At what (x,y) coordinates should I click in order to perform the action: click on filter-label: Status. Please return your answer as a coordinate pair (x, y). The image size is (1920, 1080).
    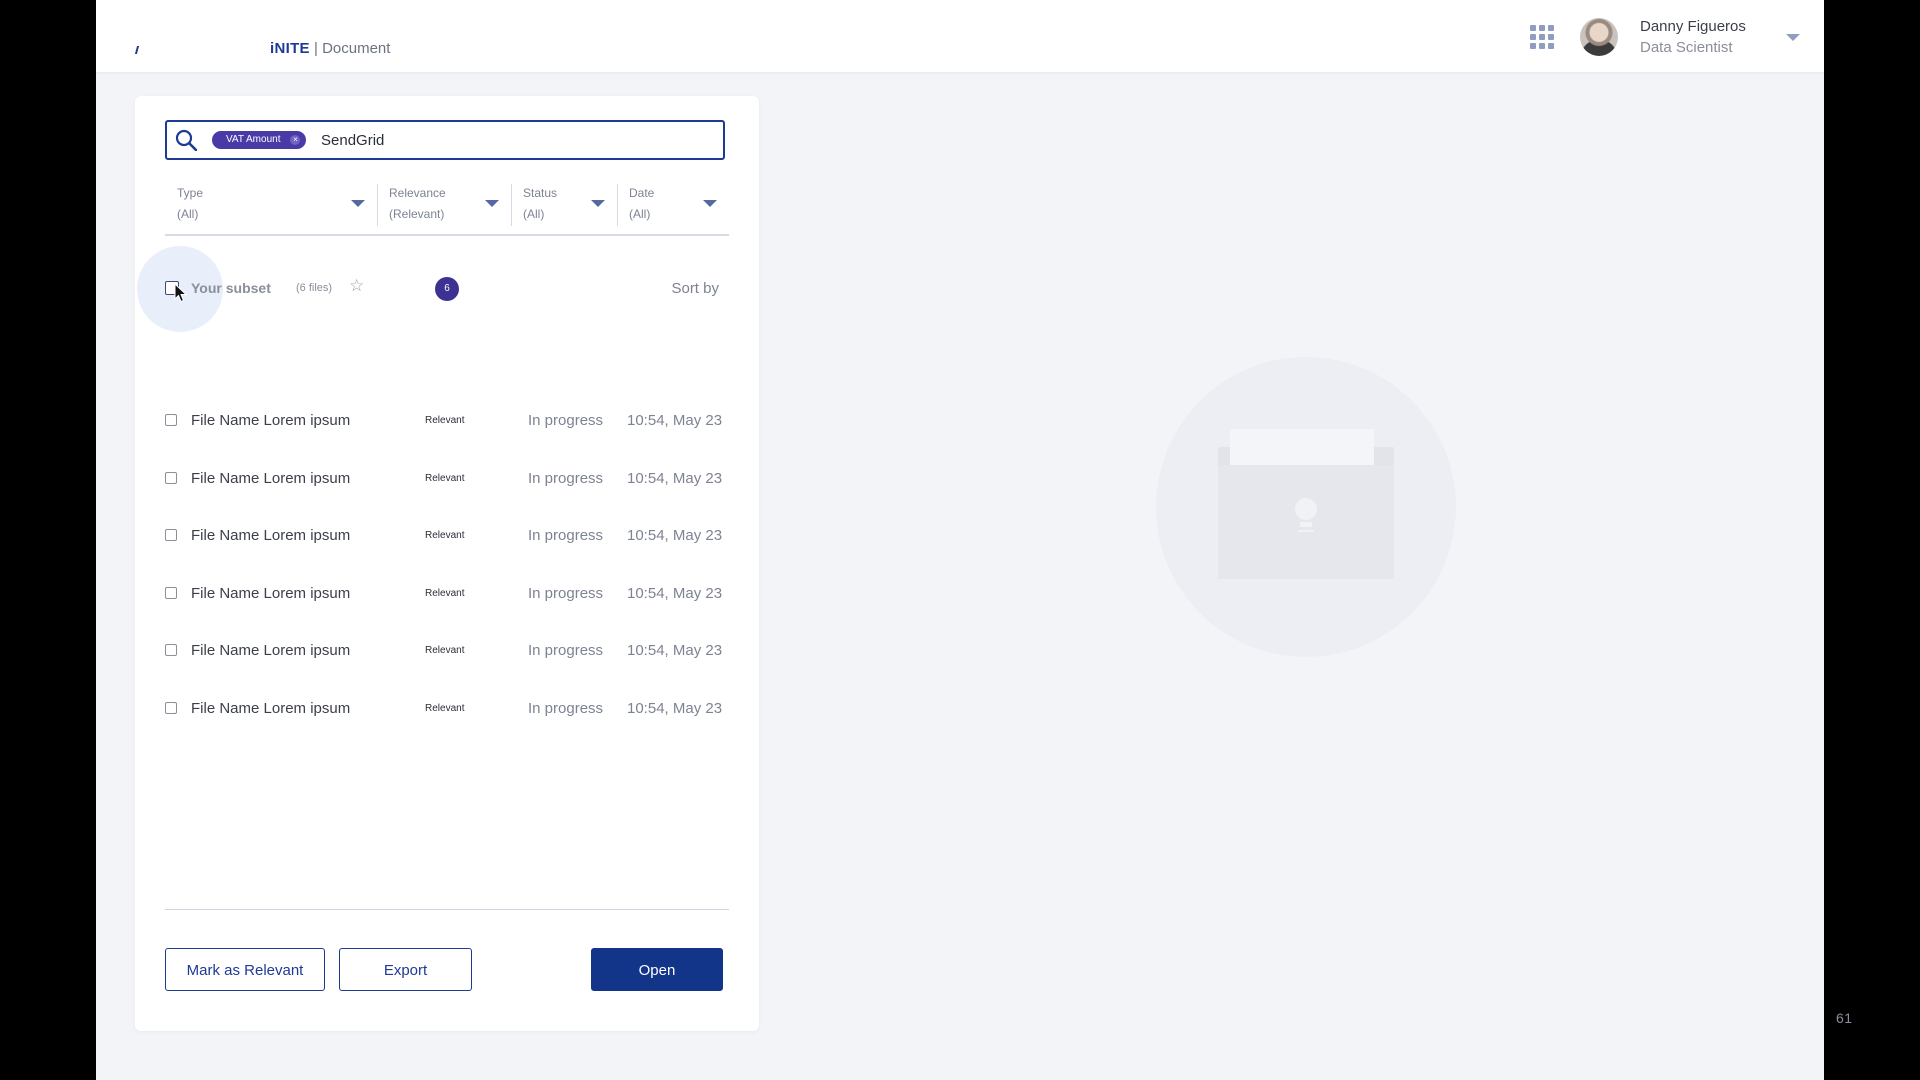
    Looking at the image, I should click on (540, 193).